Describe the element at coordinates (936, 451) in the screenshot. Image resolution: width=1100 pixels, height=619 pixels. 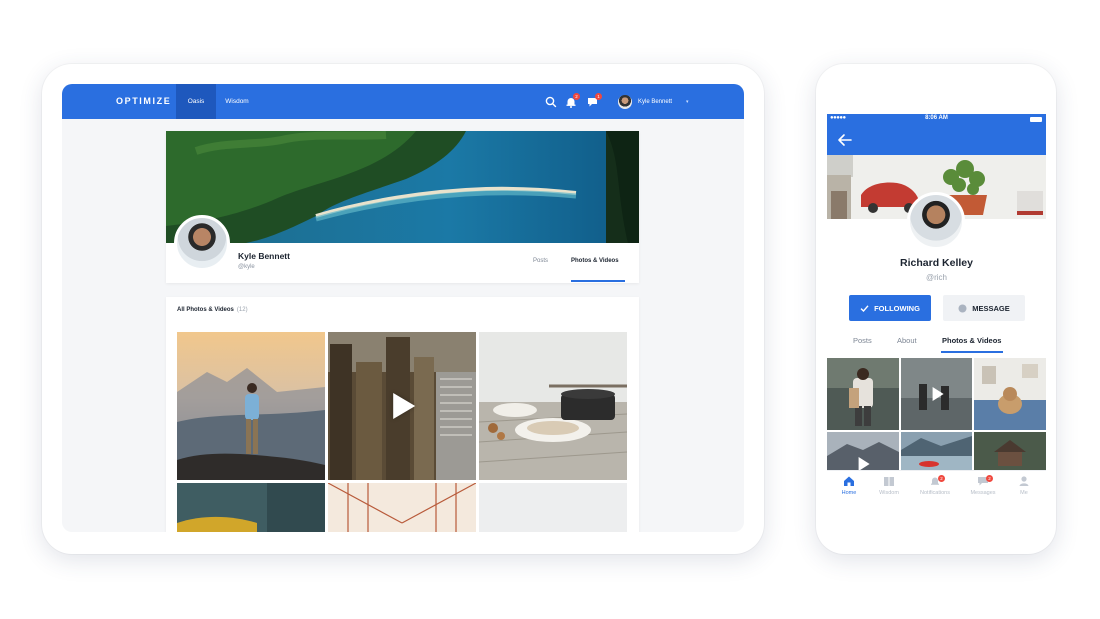
I see `grid-thumb-lake` at that location.